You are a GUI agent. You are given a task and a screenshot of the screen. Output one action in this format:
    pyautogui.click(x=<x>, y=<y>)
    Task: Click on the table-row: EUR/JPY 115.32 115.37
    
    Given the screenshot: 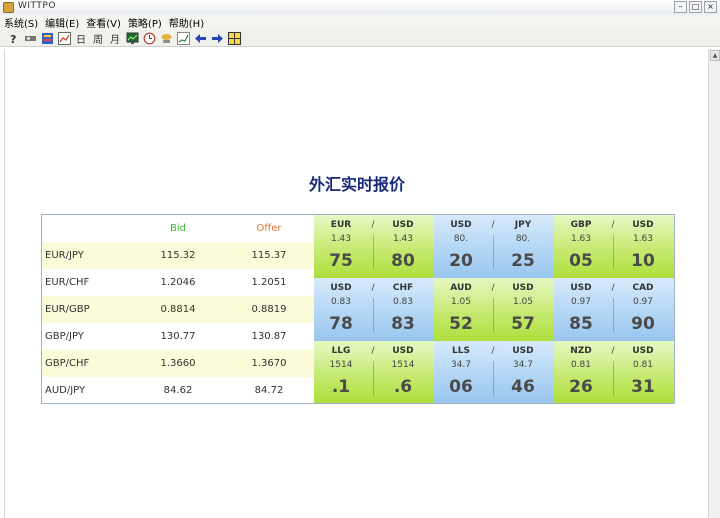 What is the action you would take?
    pyautogui.click(x=178, y=255)
    